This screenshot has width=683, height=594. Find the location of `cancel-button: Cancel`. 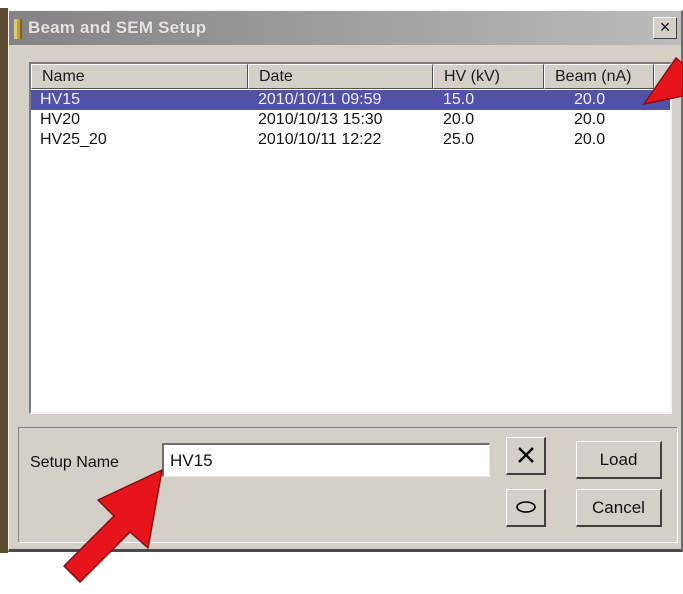

cancel-button: Cancel is located at coordinates (619, 508).